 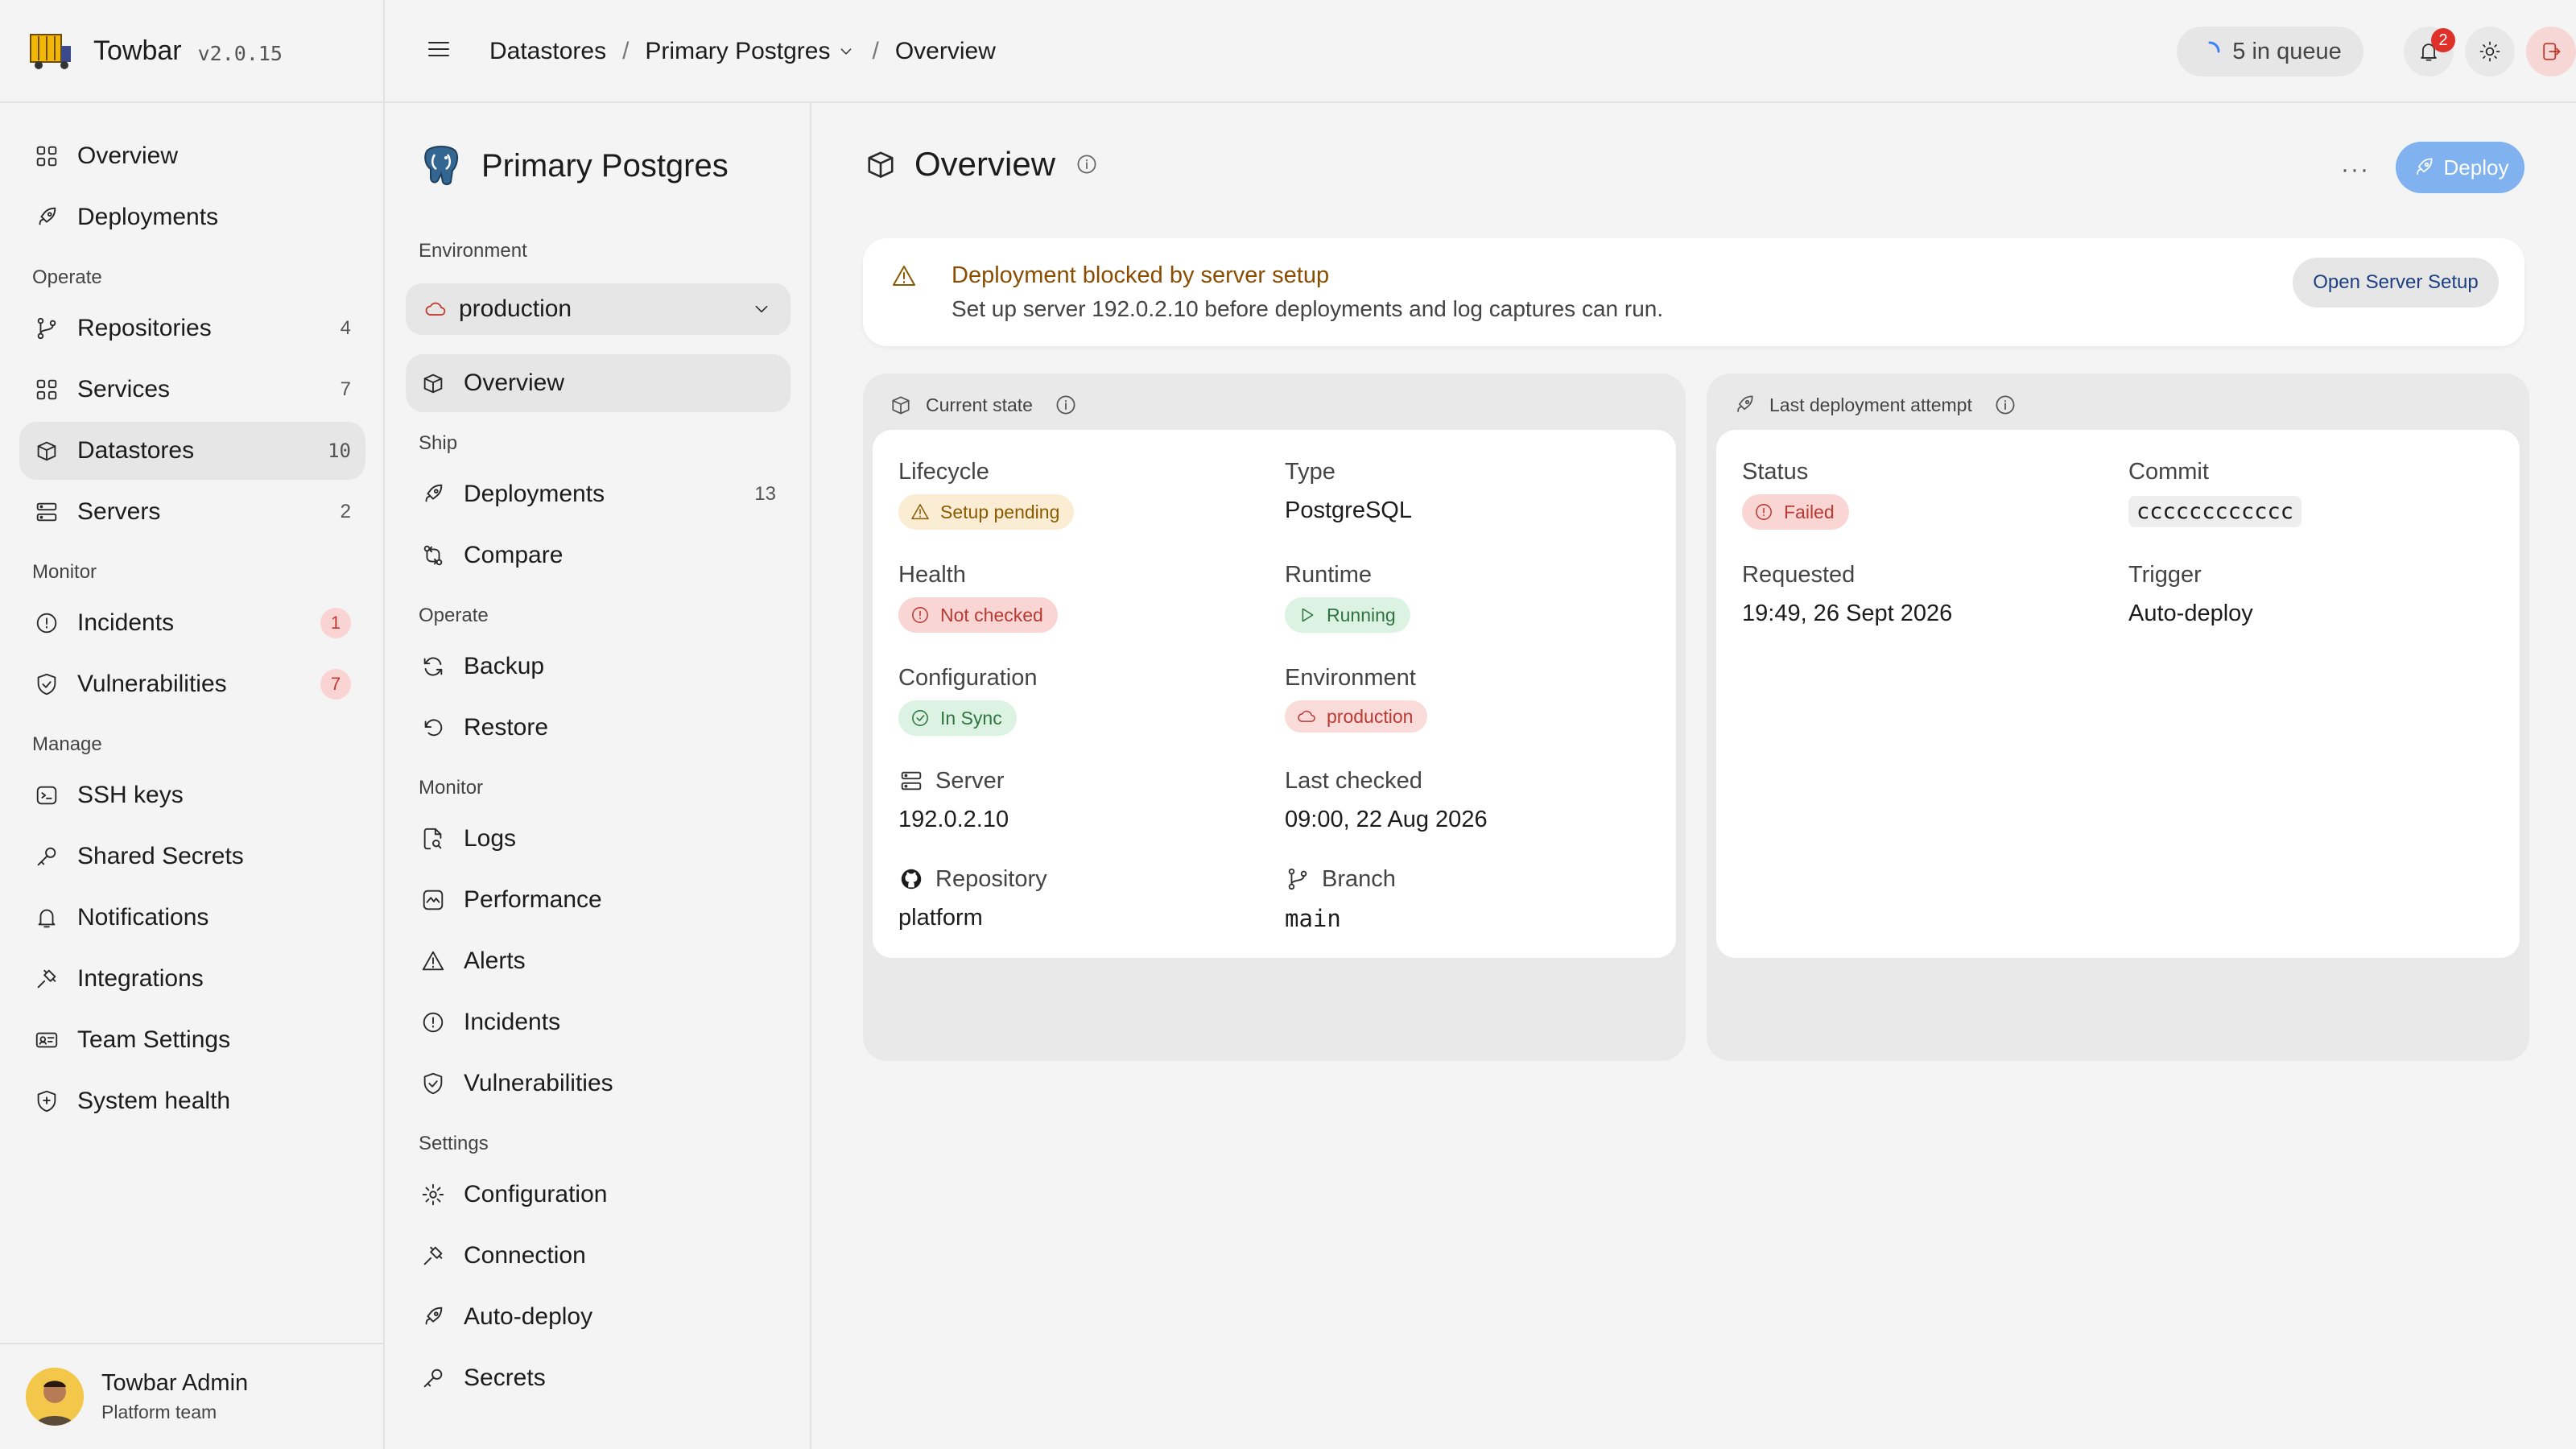 What do you see at coordinates (192, 795) in the screenshot?
I see `sidebar-item-ssh-keys: SSH keys` at bounding box center [192, 795].